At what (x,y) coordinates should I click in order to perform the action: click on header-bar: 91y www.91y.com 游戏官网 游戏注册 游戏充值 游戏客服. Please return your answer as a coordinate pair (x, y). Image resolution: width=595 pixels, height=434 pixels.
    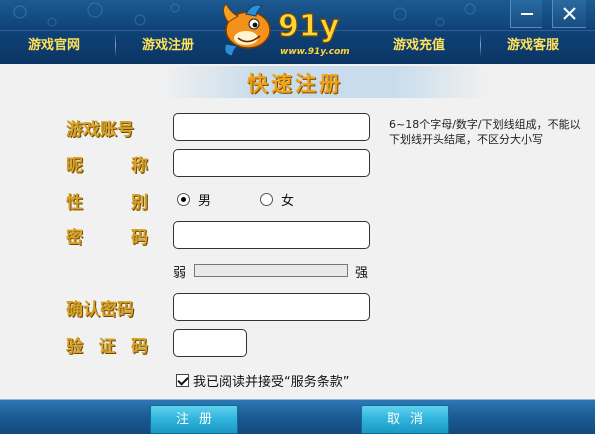
    Looking at the image, I should click on (297, 32).